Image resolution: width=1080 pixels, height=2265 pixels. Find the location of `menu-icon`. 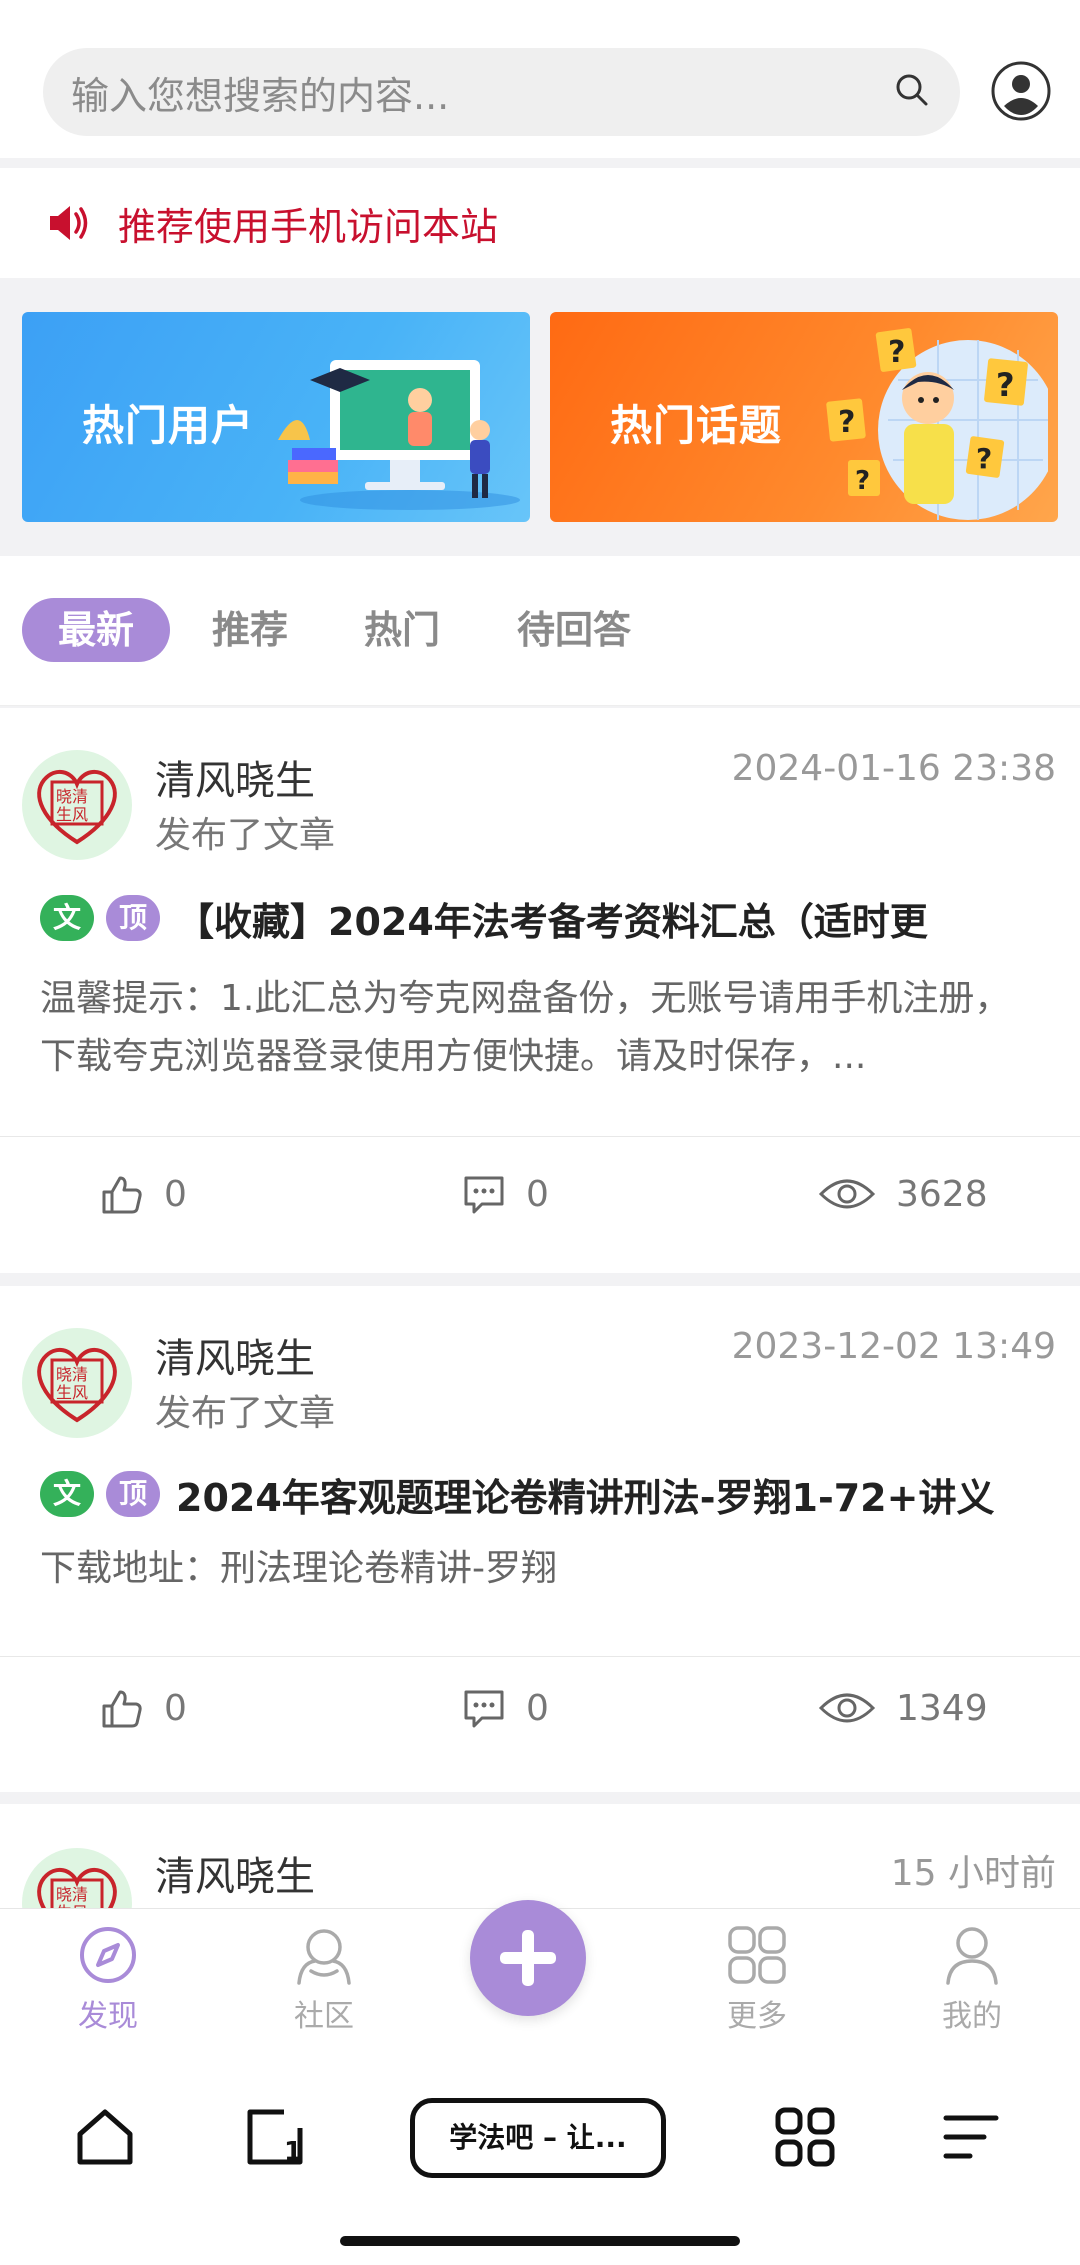

menu-icon is located at coordinates (971, 2137).